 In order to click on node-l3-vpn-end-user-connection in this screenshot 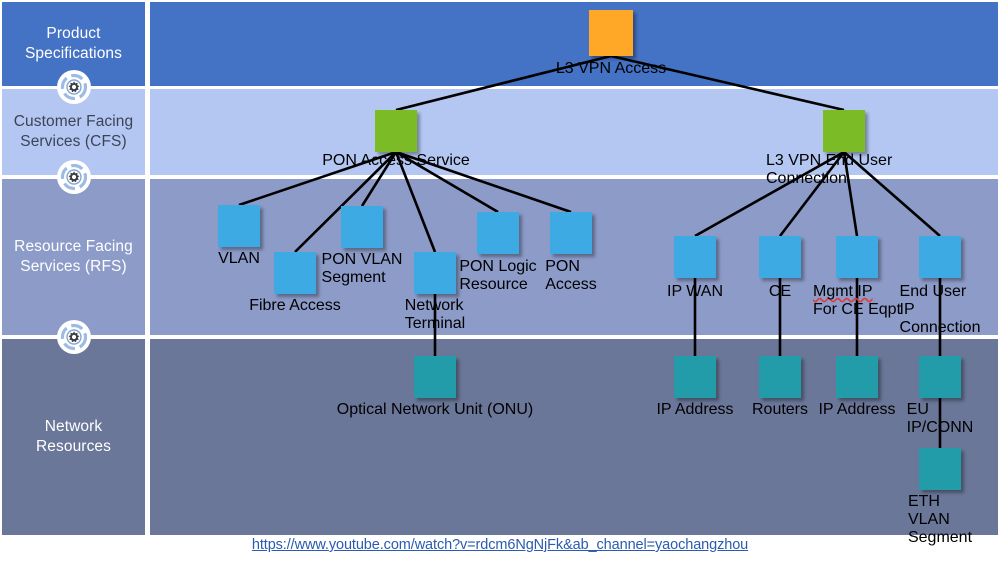, I will do `click(844, 131)`.